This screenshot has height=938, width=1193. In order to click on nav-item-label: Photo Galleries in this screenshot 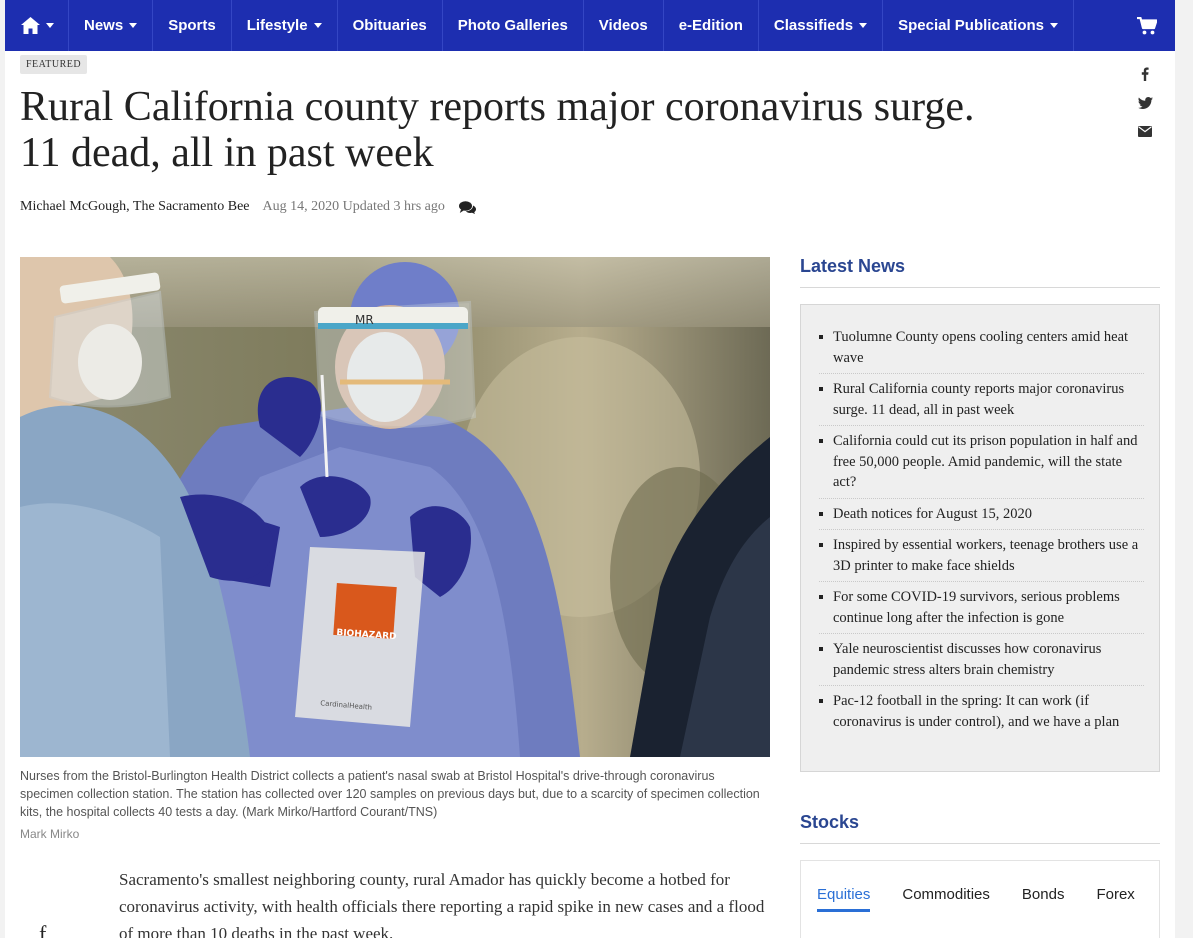, I will do `click(512, 25)`.